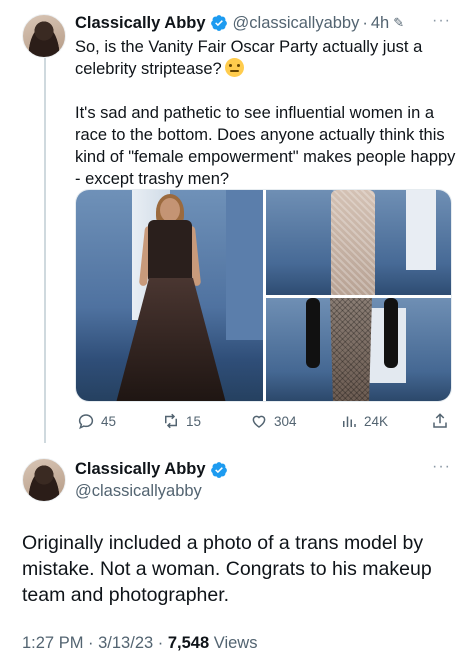 The image size is (474, 669). What do you see at coordinates (181, 421) in the screenshot?
I see `retweet-button: 15` at bounding box center [181, 421].